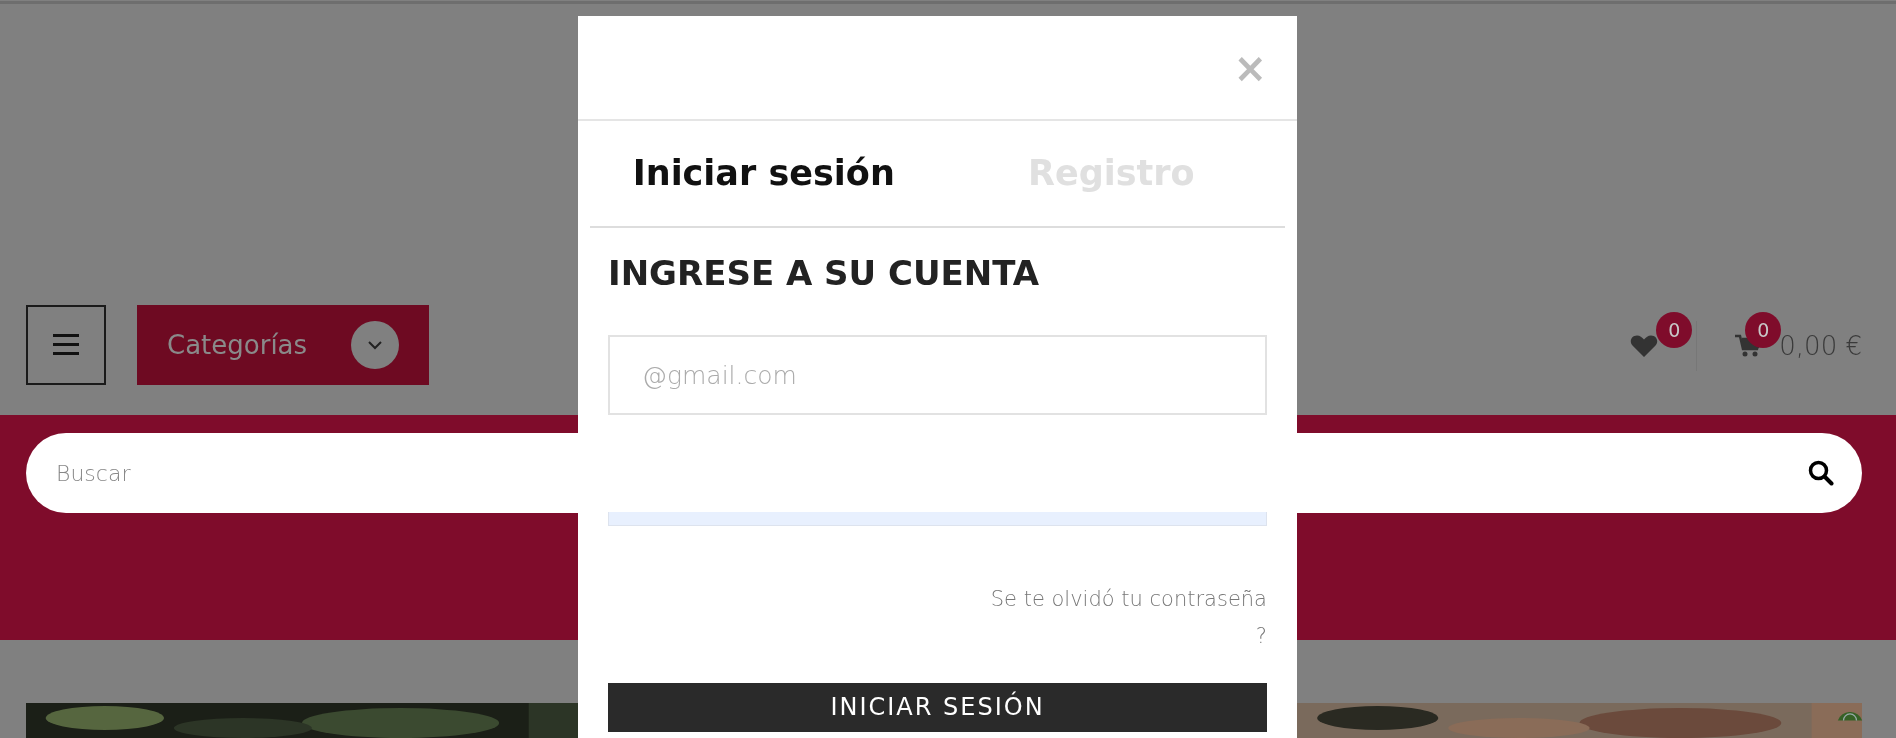 The height and width of the screenshot is (738, 1896). What do you see at coordinates (1821, 473) in the screenshot?
I see `search-icon` at bounding box center [1821, 473].